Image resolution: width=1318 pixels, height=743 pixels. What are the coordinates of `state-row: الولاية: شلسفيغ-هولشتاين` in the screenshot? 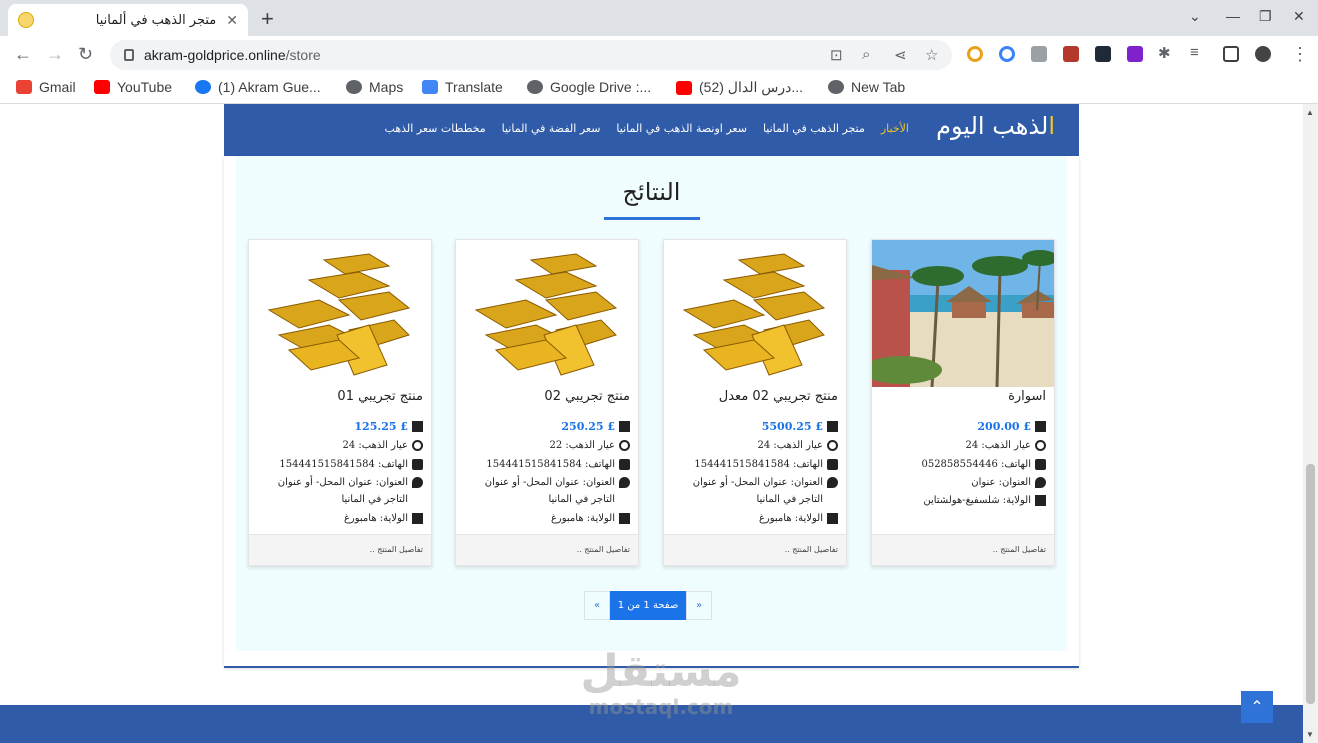 It's located at (963, 500).